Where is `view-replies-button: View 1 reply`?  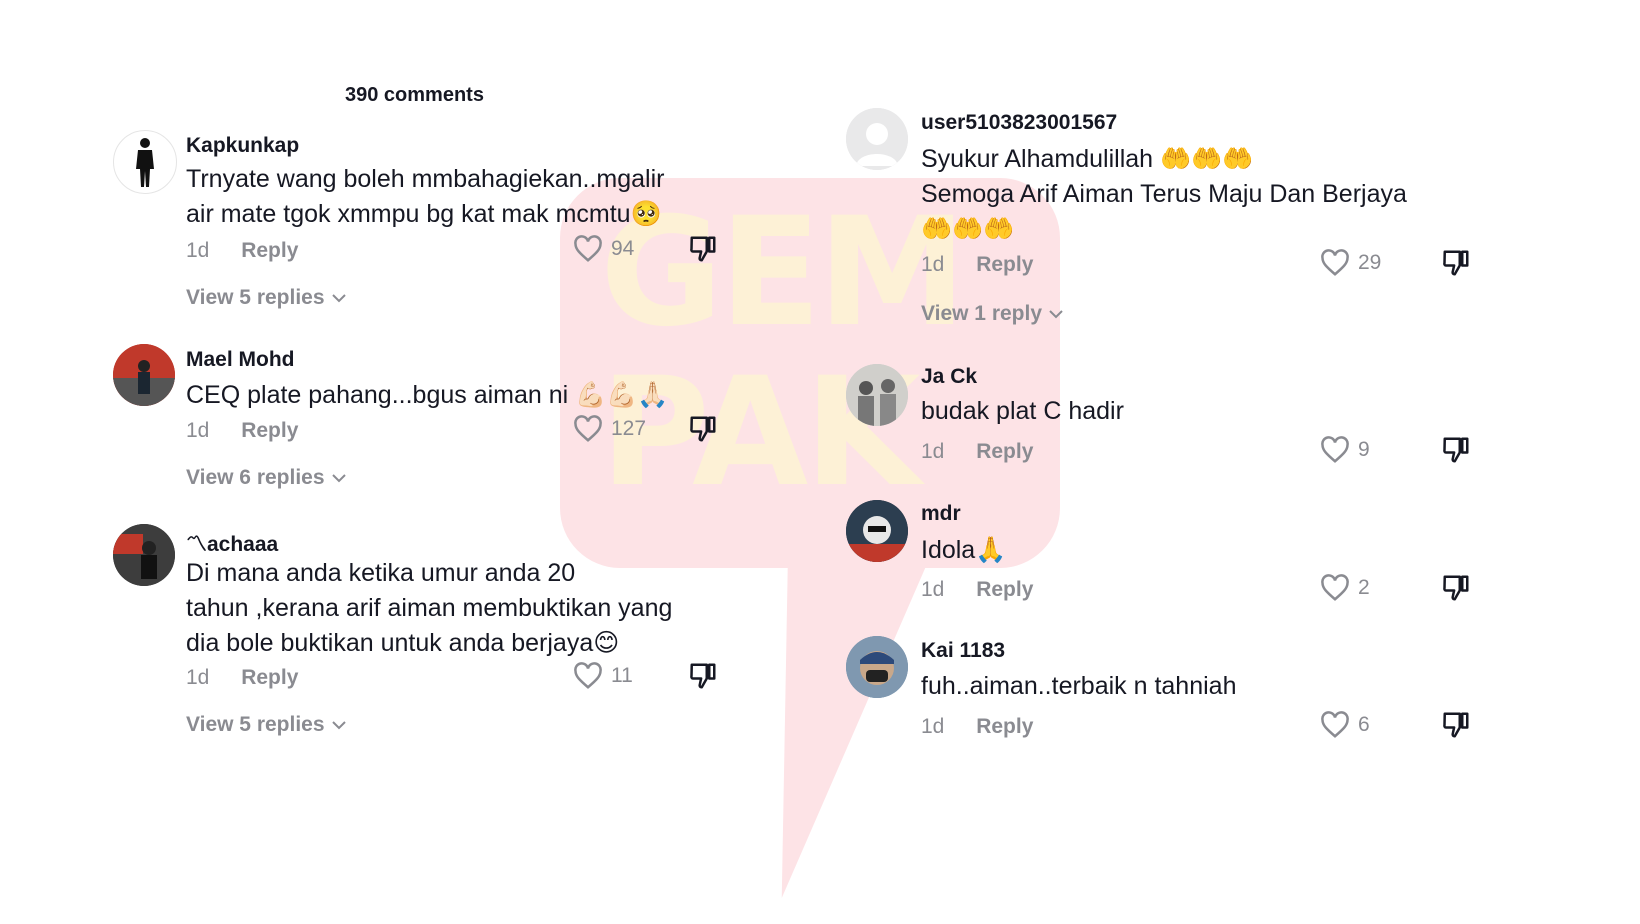
view-replies-button: View 1 reply is located at coordinates (992, 314).